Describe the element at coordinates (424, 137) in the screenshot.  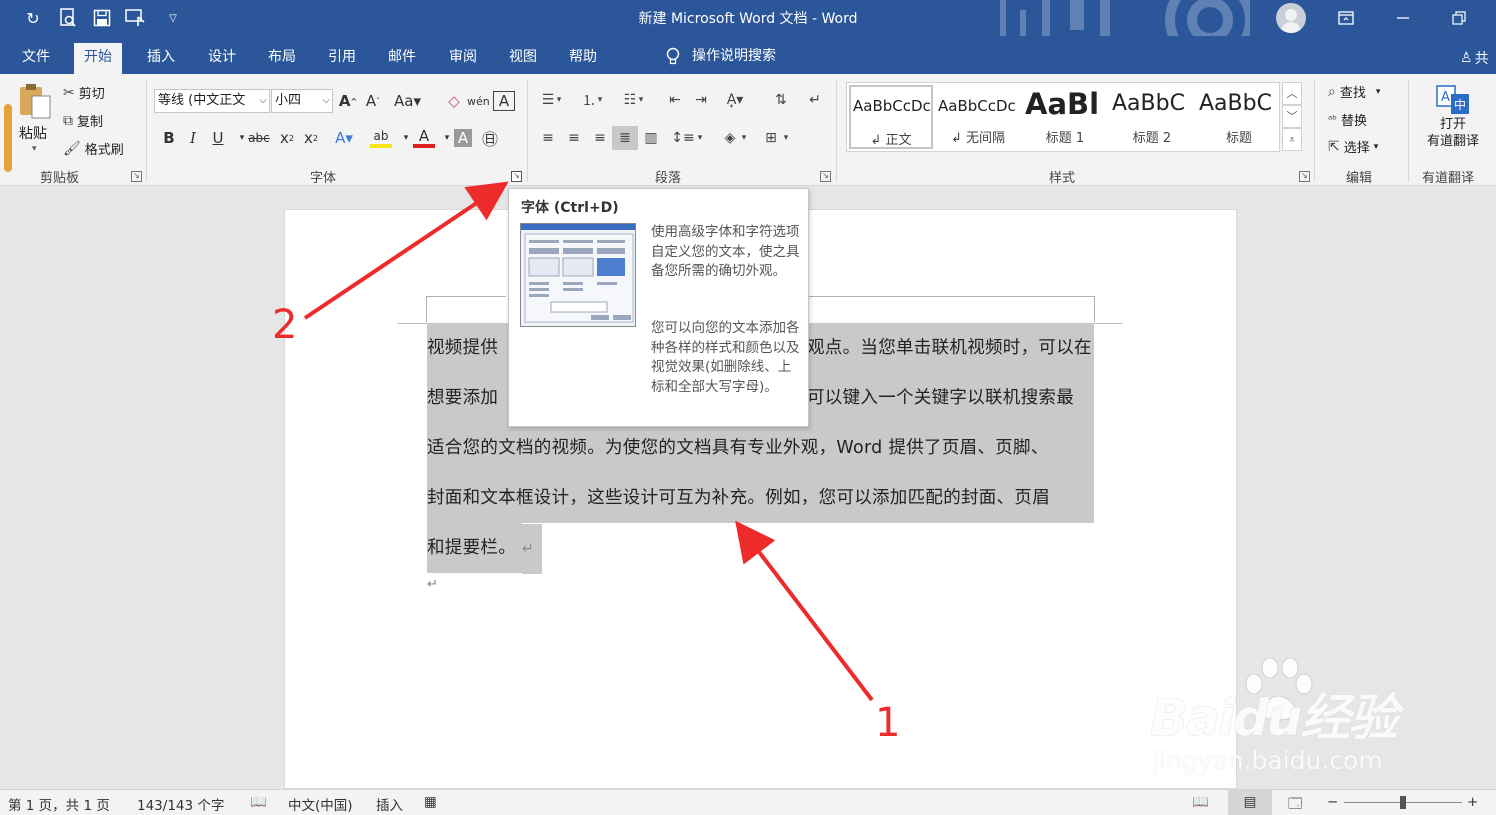
I see `font-color-icon: A` at that location.